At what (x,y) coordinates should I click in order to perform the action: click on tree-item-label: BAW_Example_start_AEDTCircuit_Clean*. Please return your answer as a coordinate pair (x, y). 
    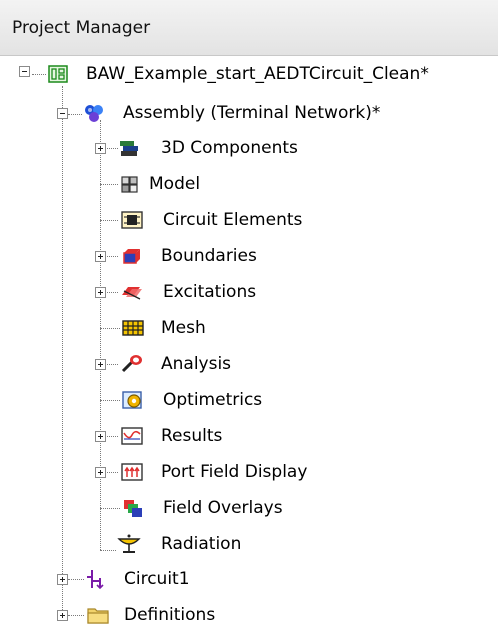
    Looking at the image, I should click on (257, 74).